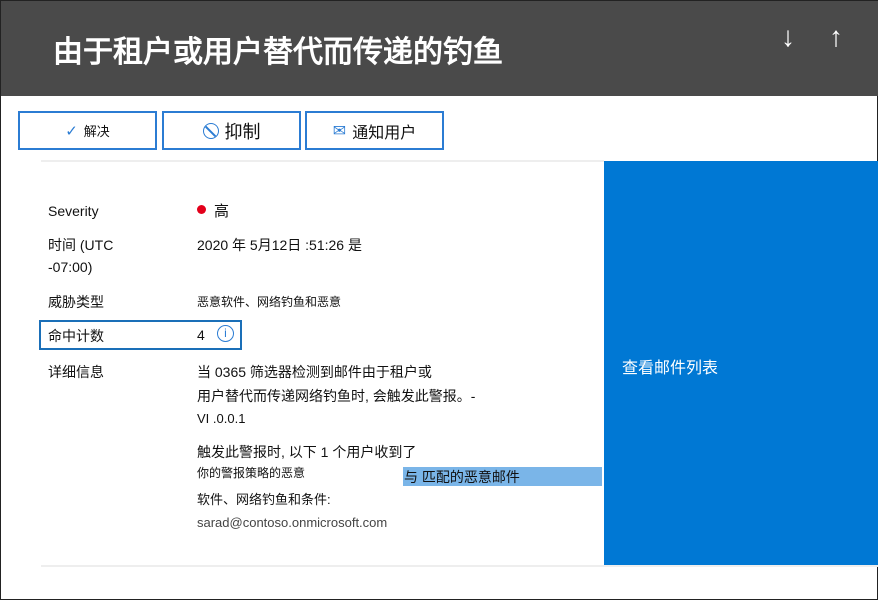  I want to click on info-icon: i, so click(225, 333).